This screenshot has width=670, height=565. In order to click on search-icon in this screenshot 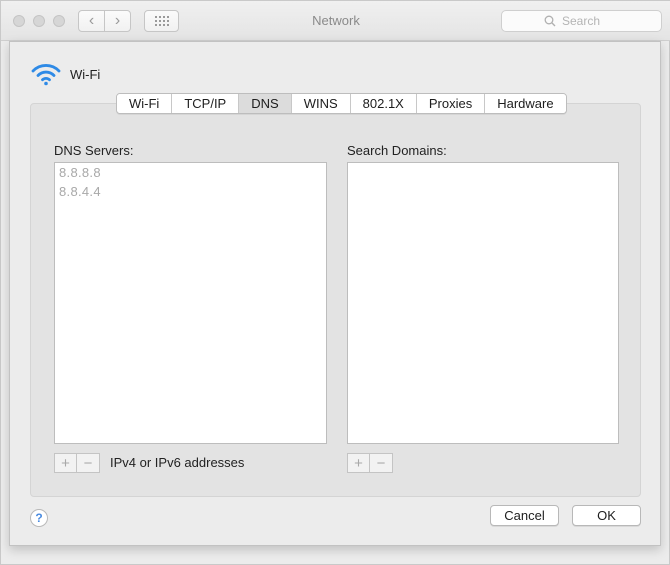, I will do `click(550, 21)`.